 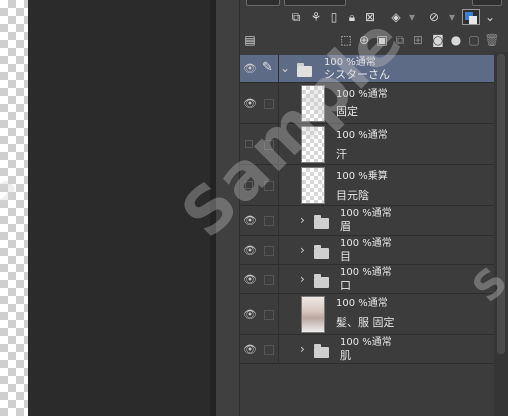 I want to click on layer-mode: 100 %乗算, so click(x=362, y=176).